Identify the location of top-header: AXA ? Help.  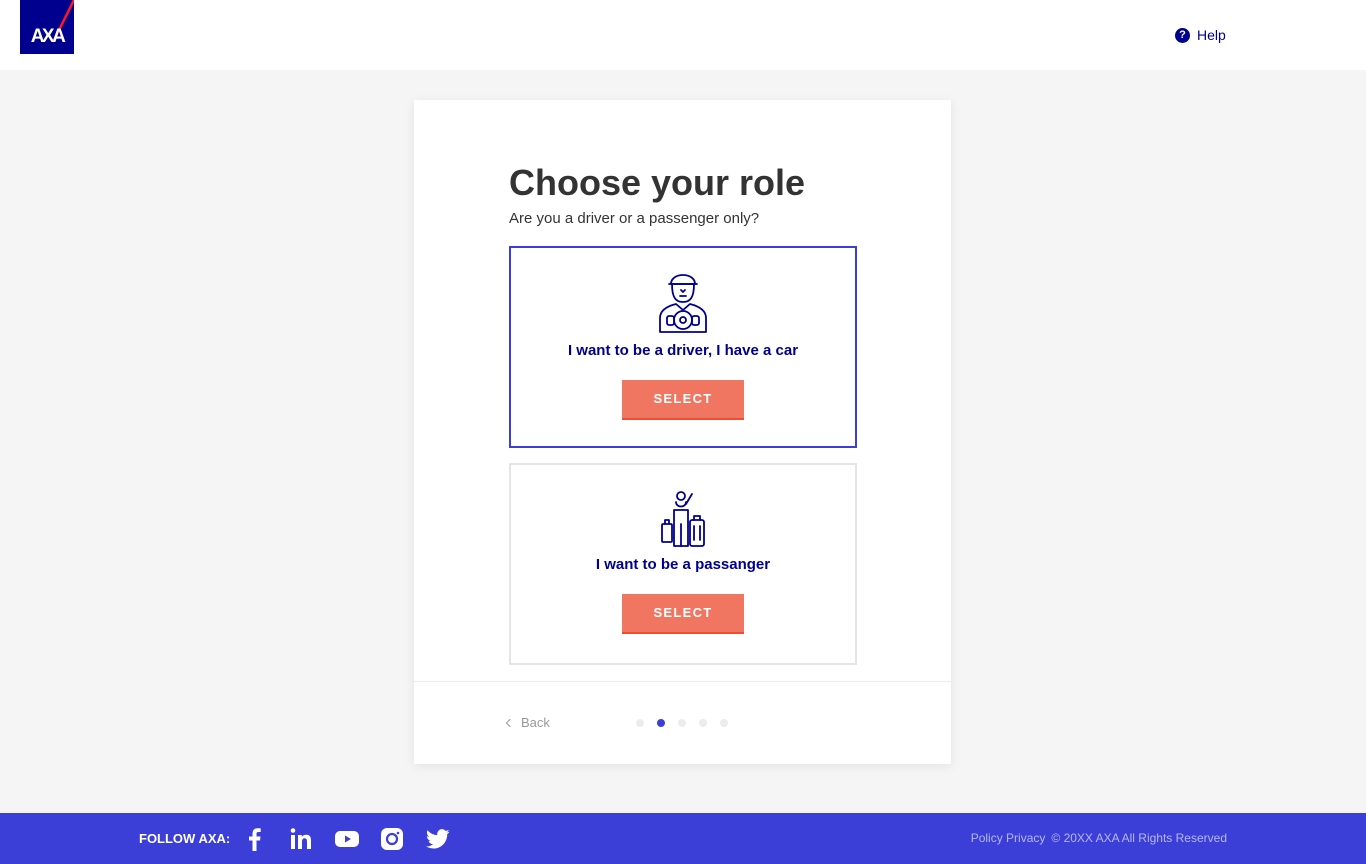
(683, 35).